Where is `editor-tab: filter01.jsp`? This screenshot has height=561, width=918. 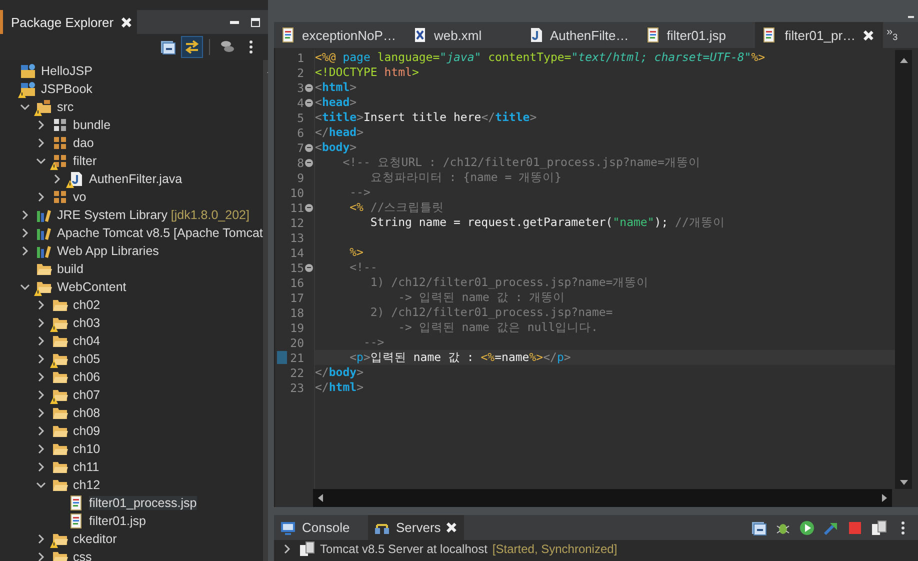
editor-tab: filter01.jsp is located at coordinates (696, 35).